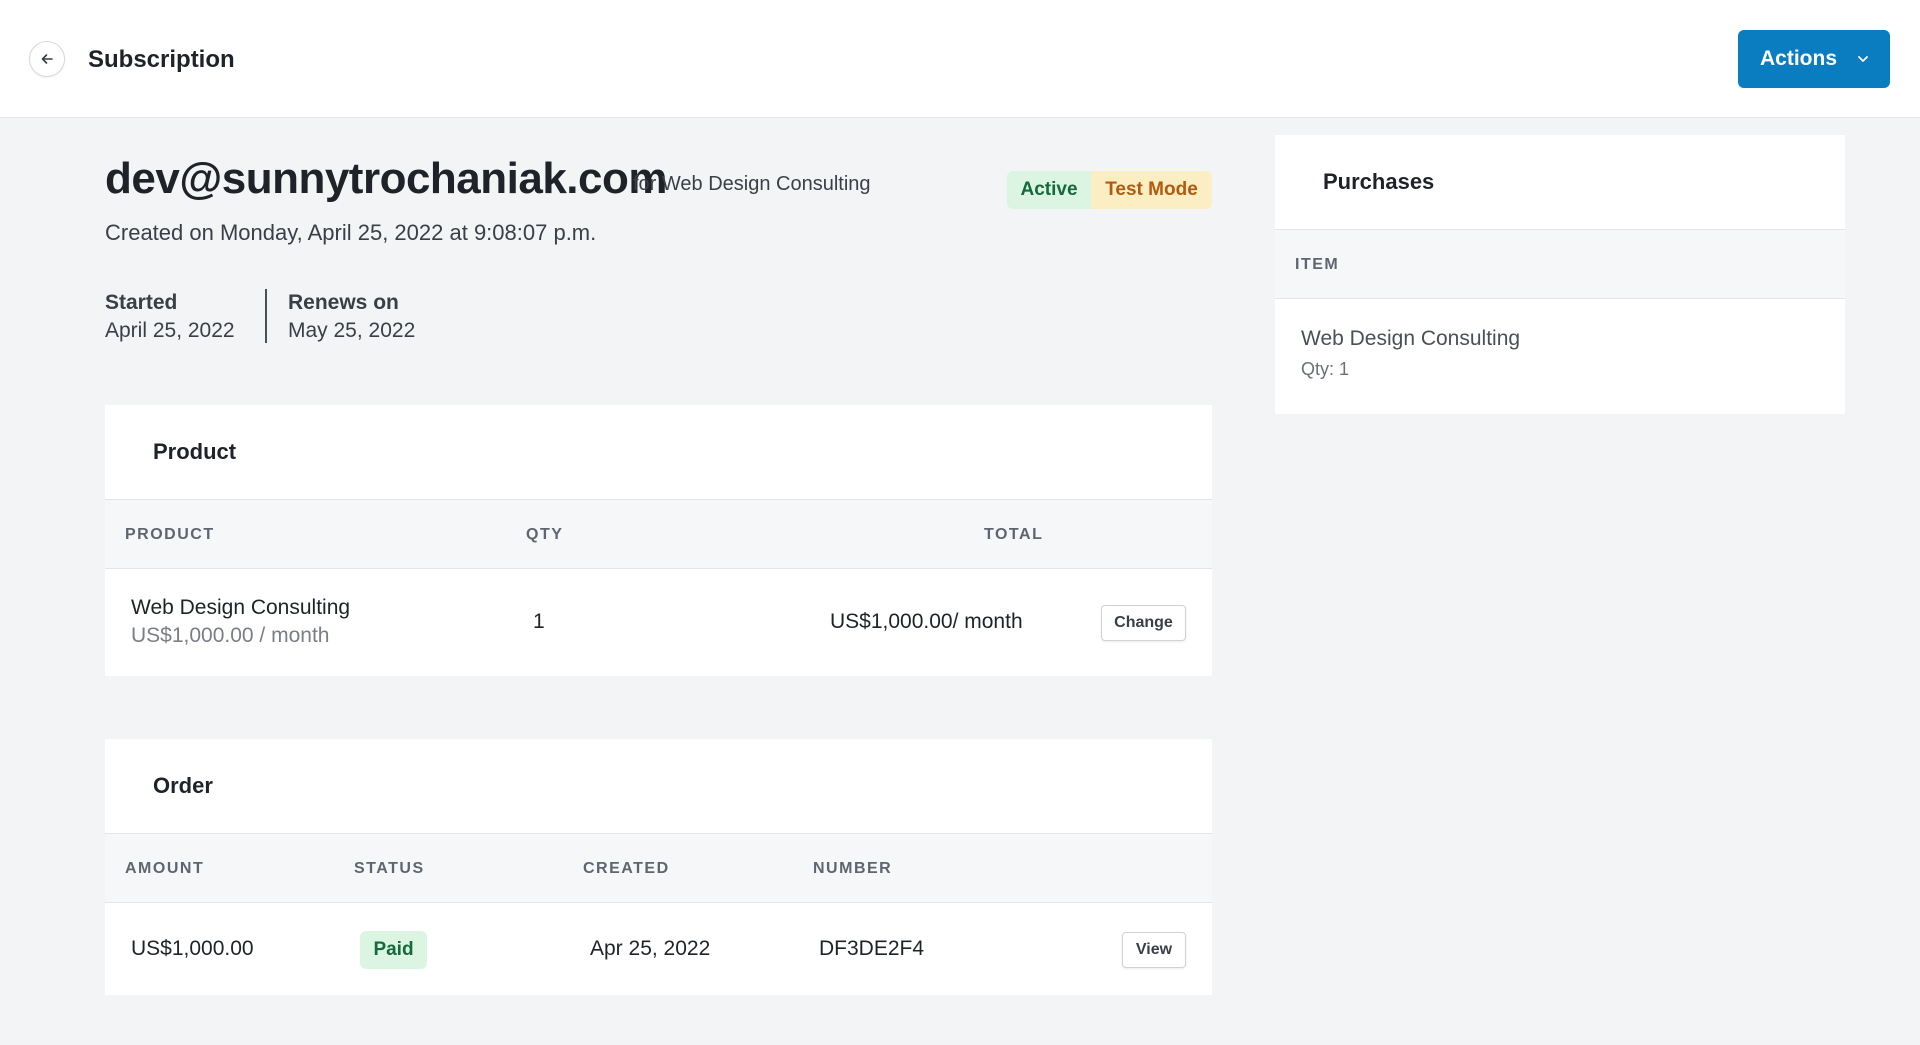  Describe the element at coordinates (1049, 190) in the screenshot. I see `status-badge-active: Active` at that location.